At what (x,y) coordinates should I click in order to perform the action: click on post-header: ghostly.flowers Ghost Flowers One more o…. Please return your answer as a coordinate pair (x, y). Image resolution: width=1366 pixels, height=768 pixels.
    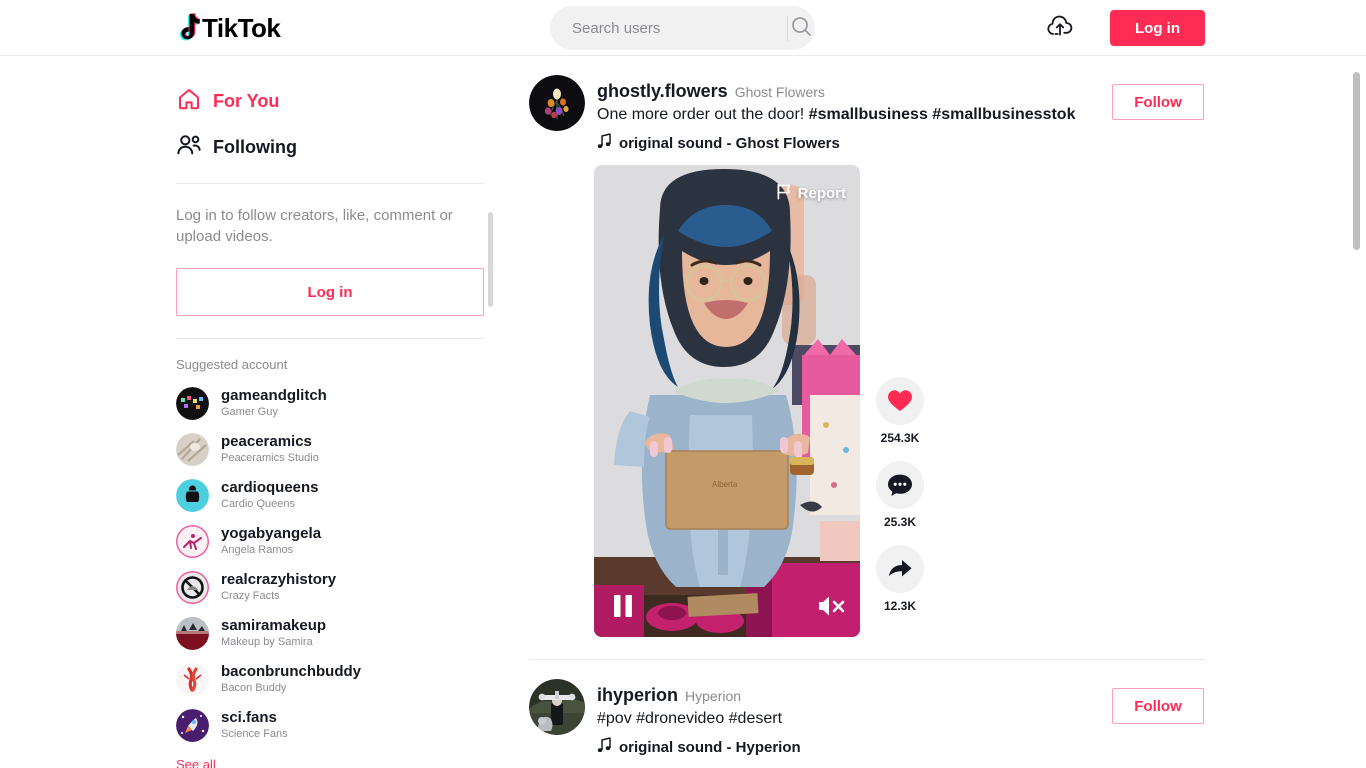
    Looking at the image, I should click on (874, 114).